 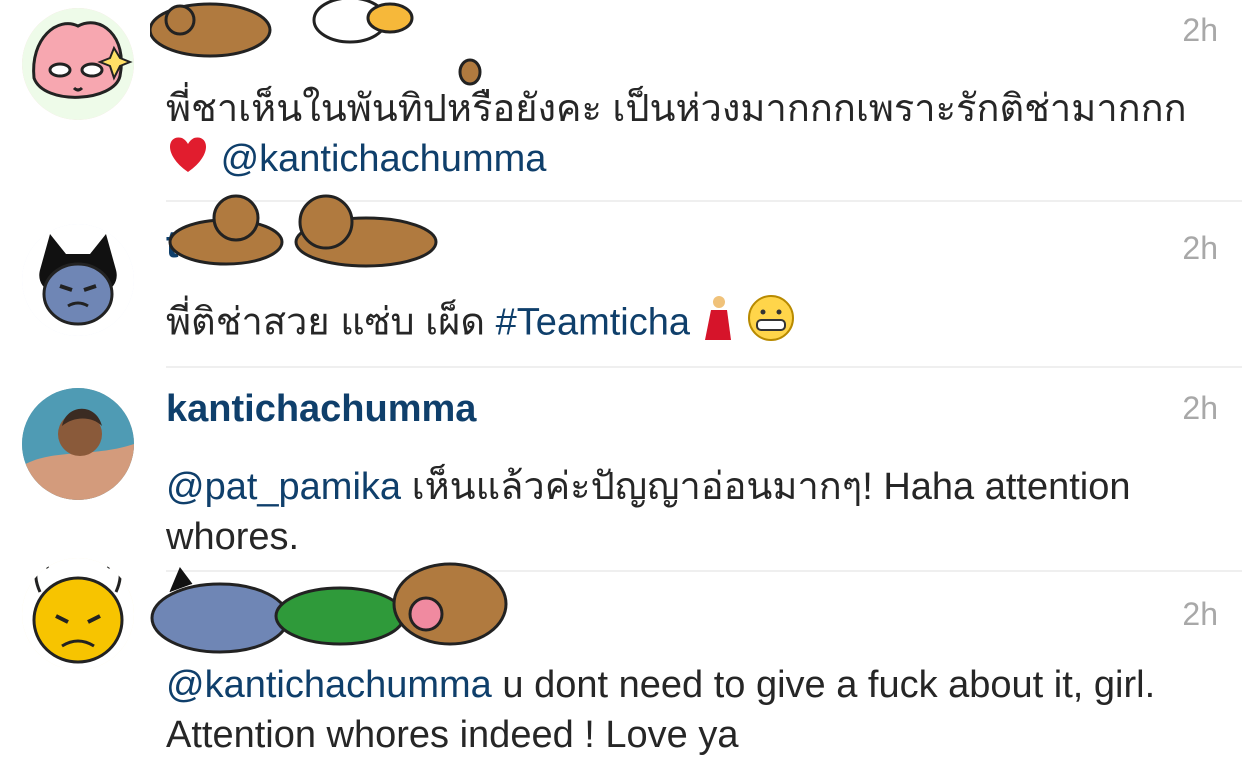 What do you see at coordinates (283, 487) in the screenshot?
I see `mention-link: @pat_pamika` at bounding box center [283, 487].